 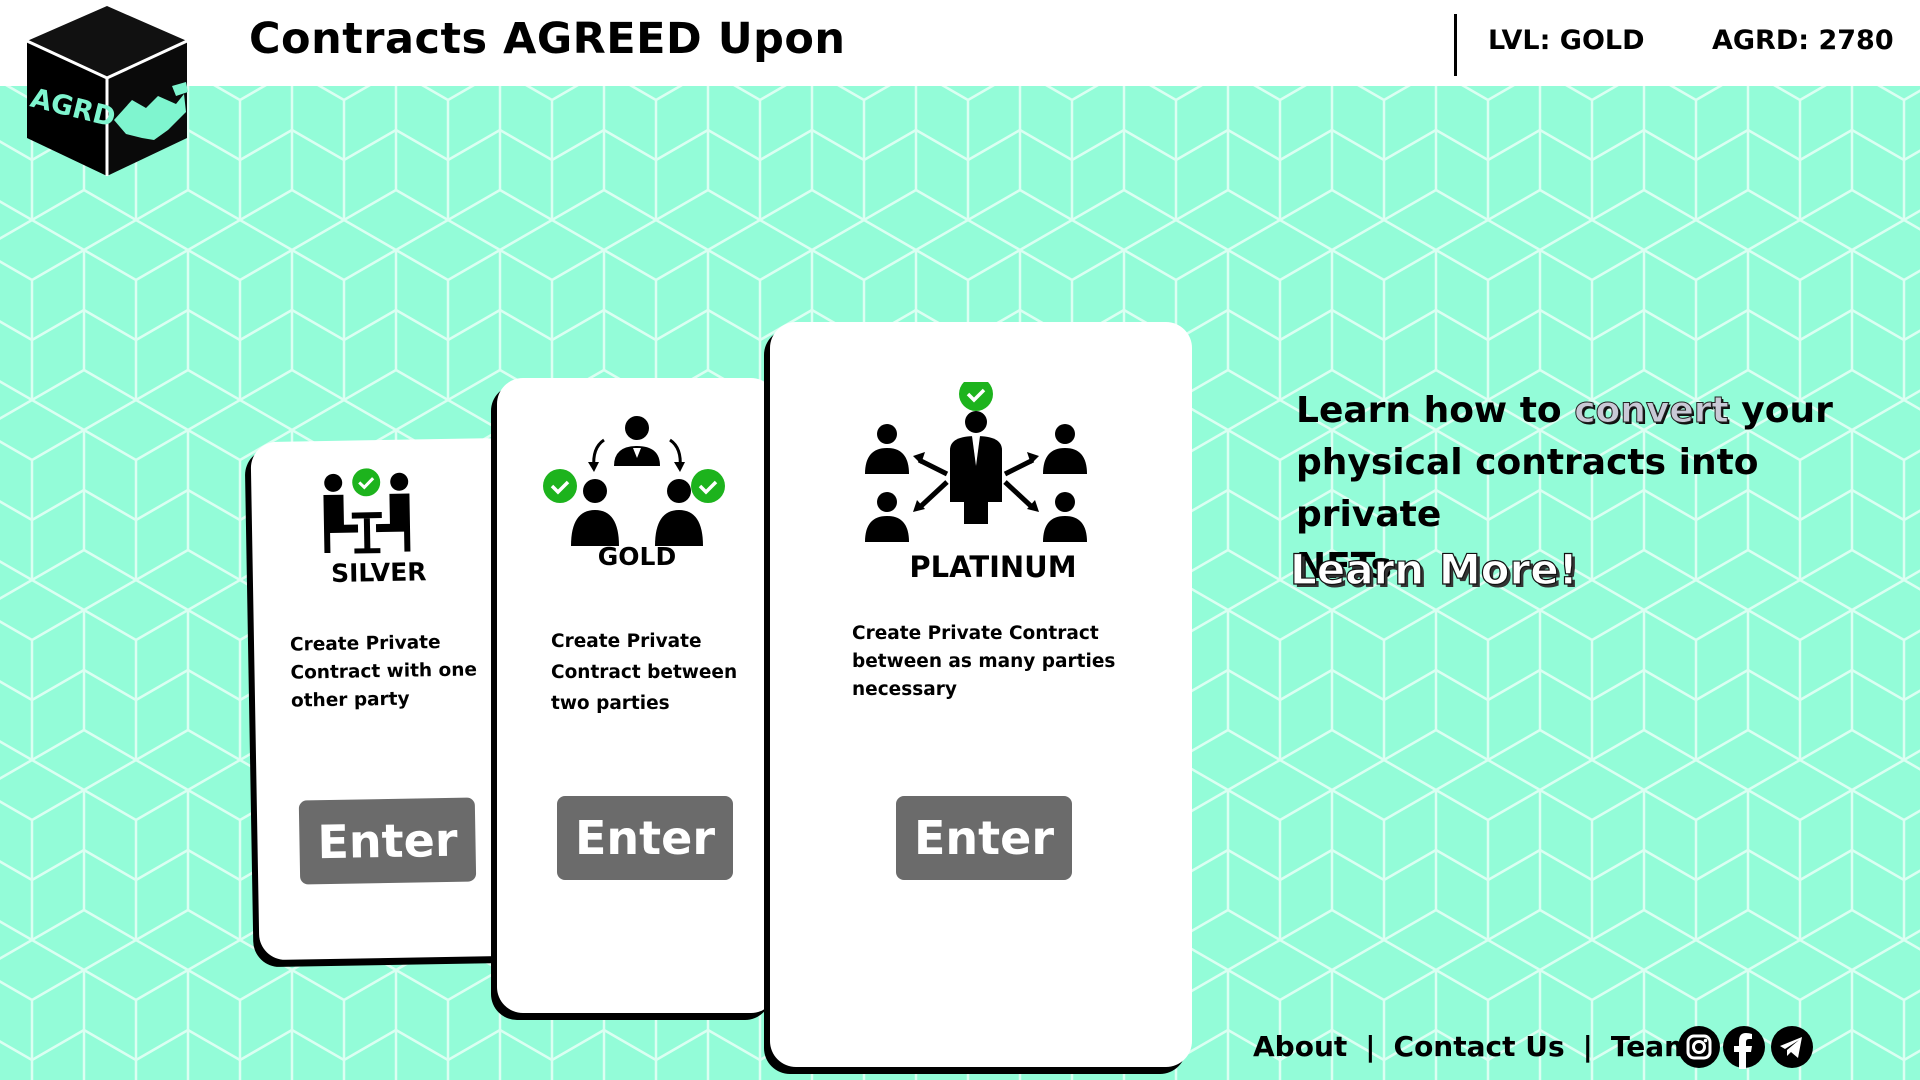 I want to click on platinum-network-icon, so click(x=976, y=462).